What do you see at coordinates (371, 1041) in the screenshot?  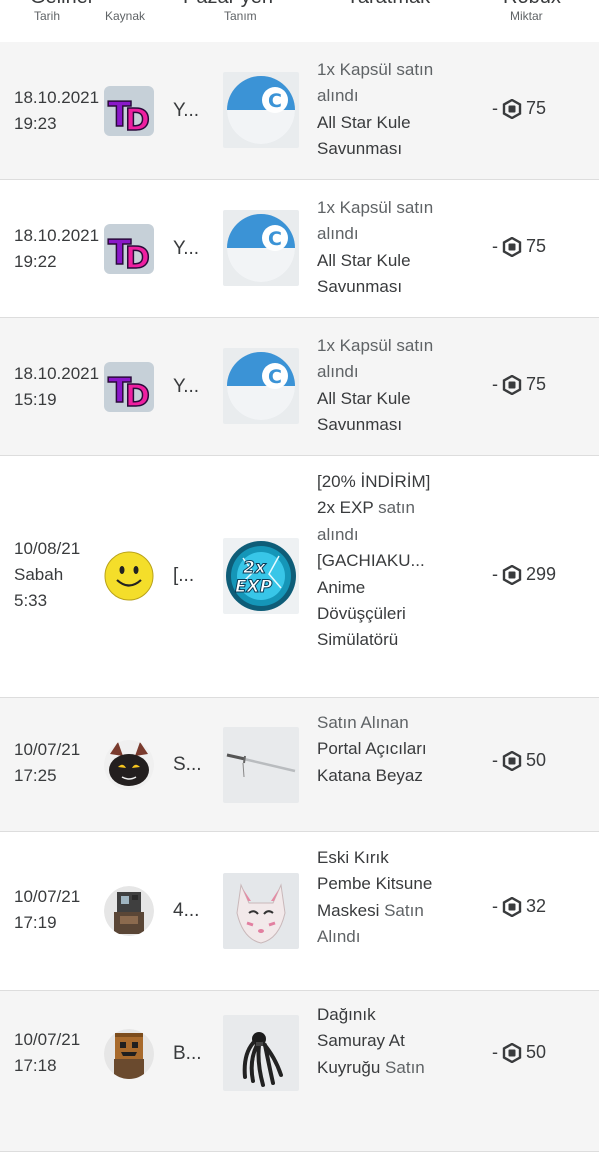 I see `description-cell: Dağınık Samuray At Kuyruğu Satın` at bounding box center [371, 1041].